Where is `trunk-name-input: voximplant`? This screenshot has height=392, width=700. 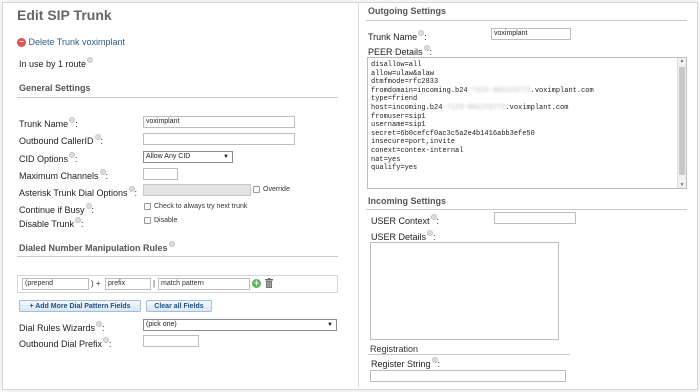 trunk-name-input: voximplant is located at coordinates (219, 122).